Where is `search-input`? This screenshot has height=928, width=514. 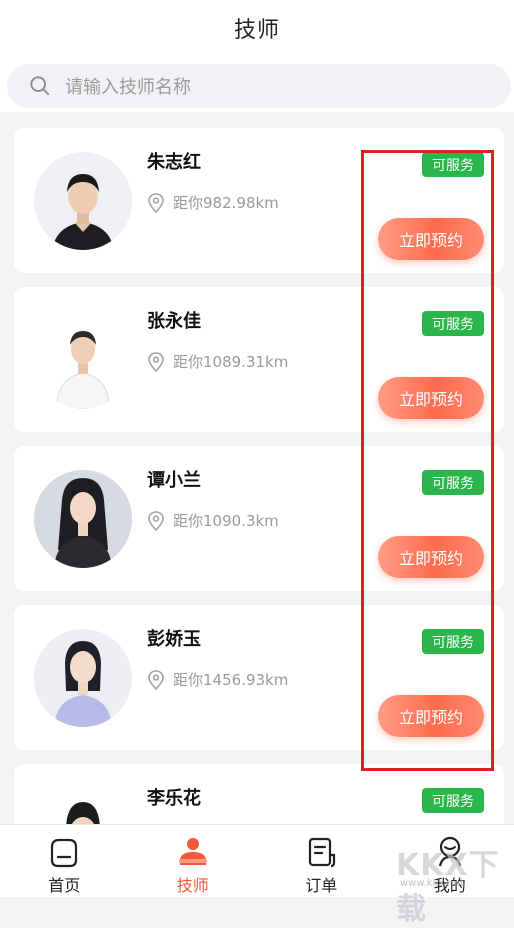
search-input is located at coordinates (279, 87).